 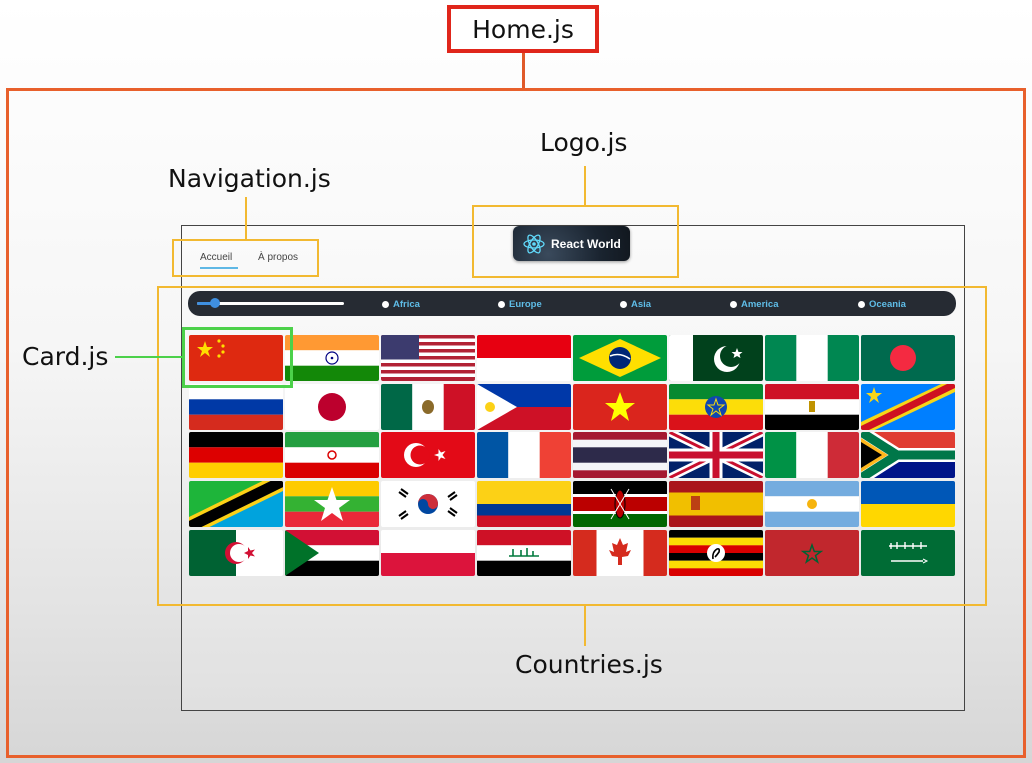 I want to click on india-flag-icon, so click(x=332, y=358).